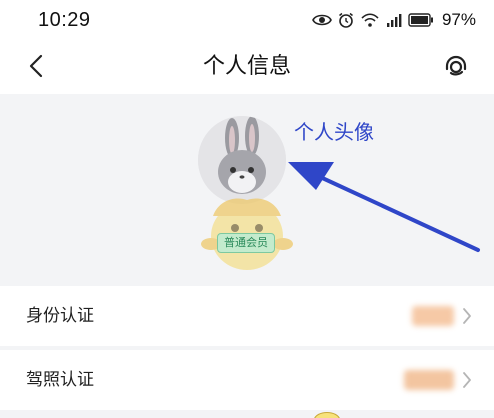 The width and height of the screenshot is (494, 418). What do you see at coordinates (247, 414) in the screenshot?
I see `bottom-divider` at bounding box center [247, 414].